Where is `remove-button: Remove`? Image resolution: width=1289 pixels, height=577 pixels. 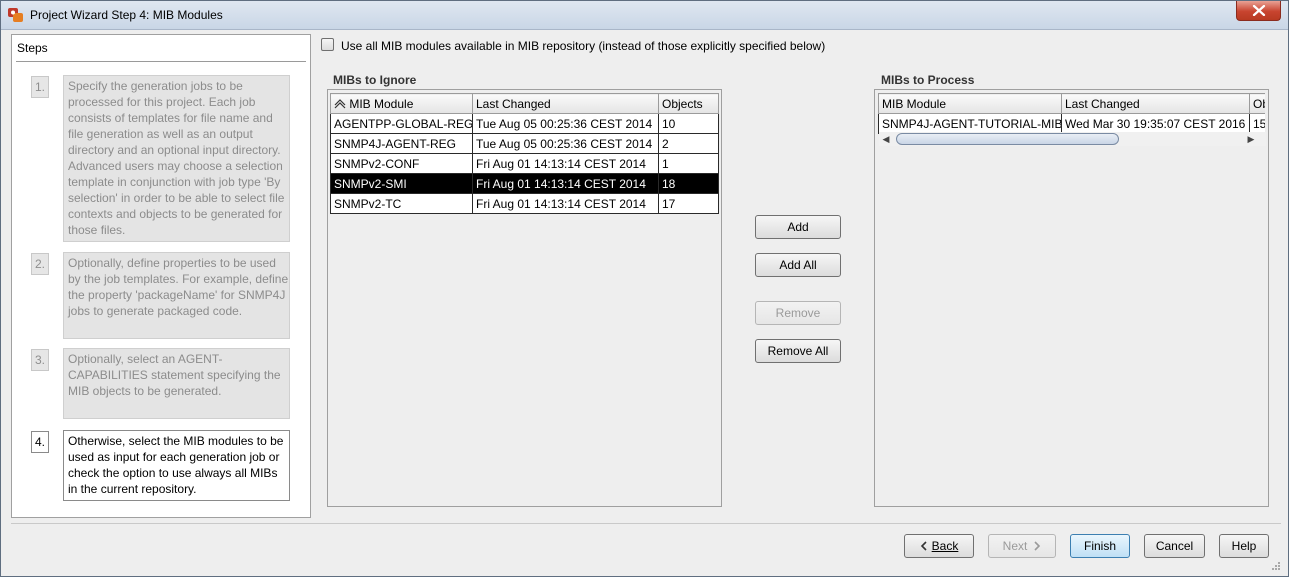 remove-button: Remove is located at coordinates (798, 313).